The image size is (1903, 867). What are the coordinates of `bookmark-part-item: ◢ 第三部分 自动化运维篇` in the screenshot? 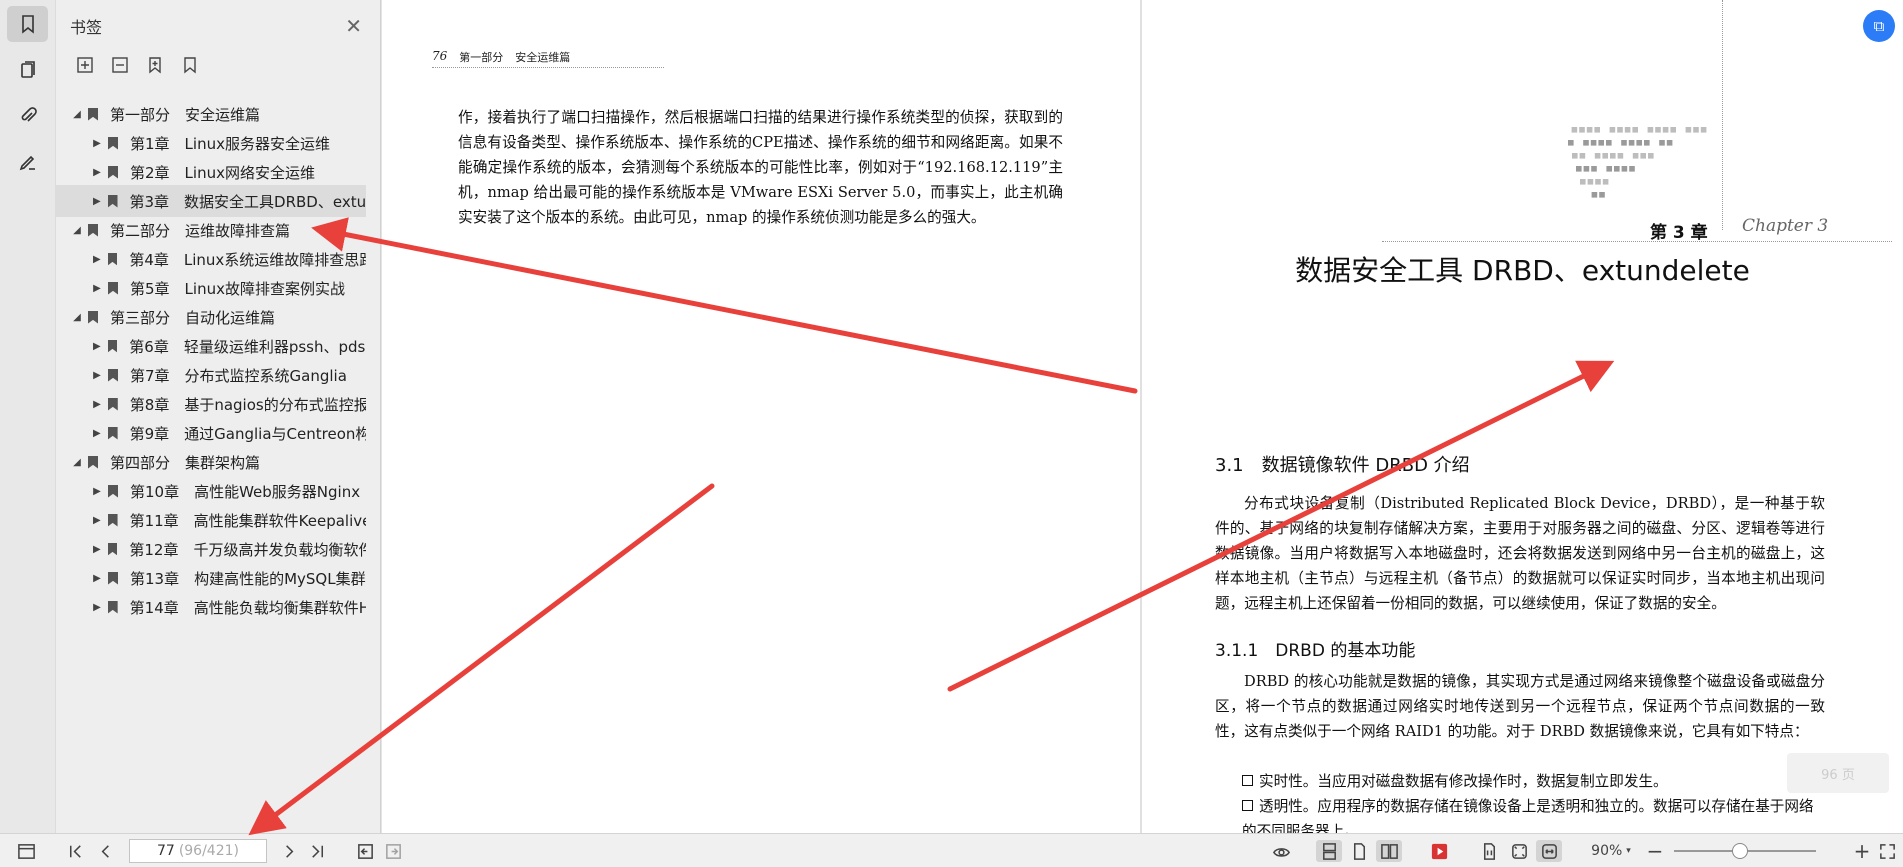 It's located at (211, 317).